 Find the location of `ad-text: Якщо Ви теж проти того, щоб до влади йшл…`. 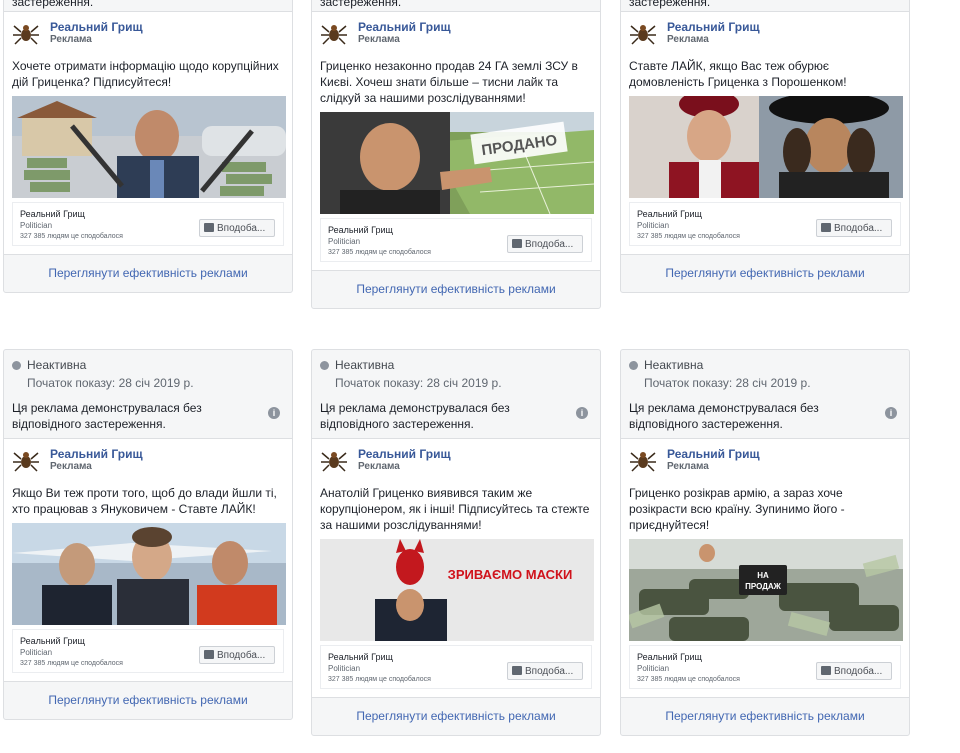

ad-text: Якщо Ви теж проти того, щоб до влади йшл… is located at coordinates (144, 501).